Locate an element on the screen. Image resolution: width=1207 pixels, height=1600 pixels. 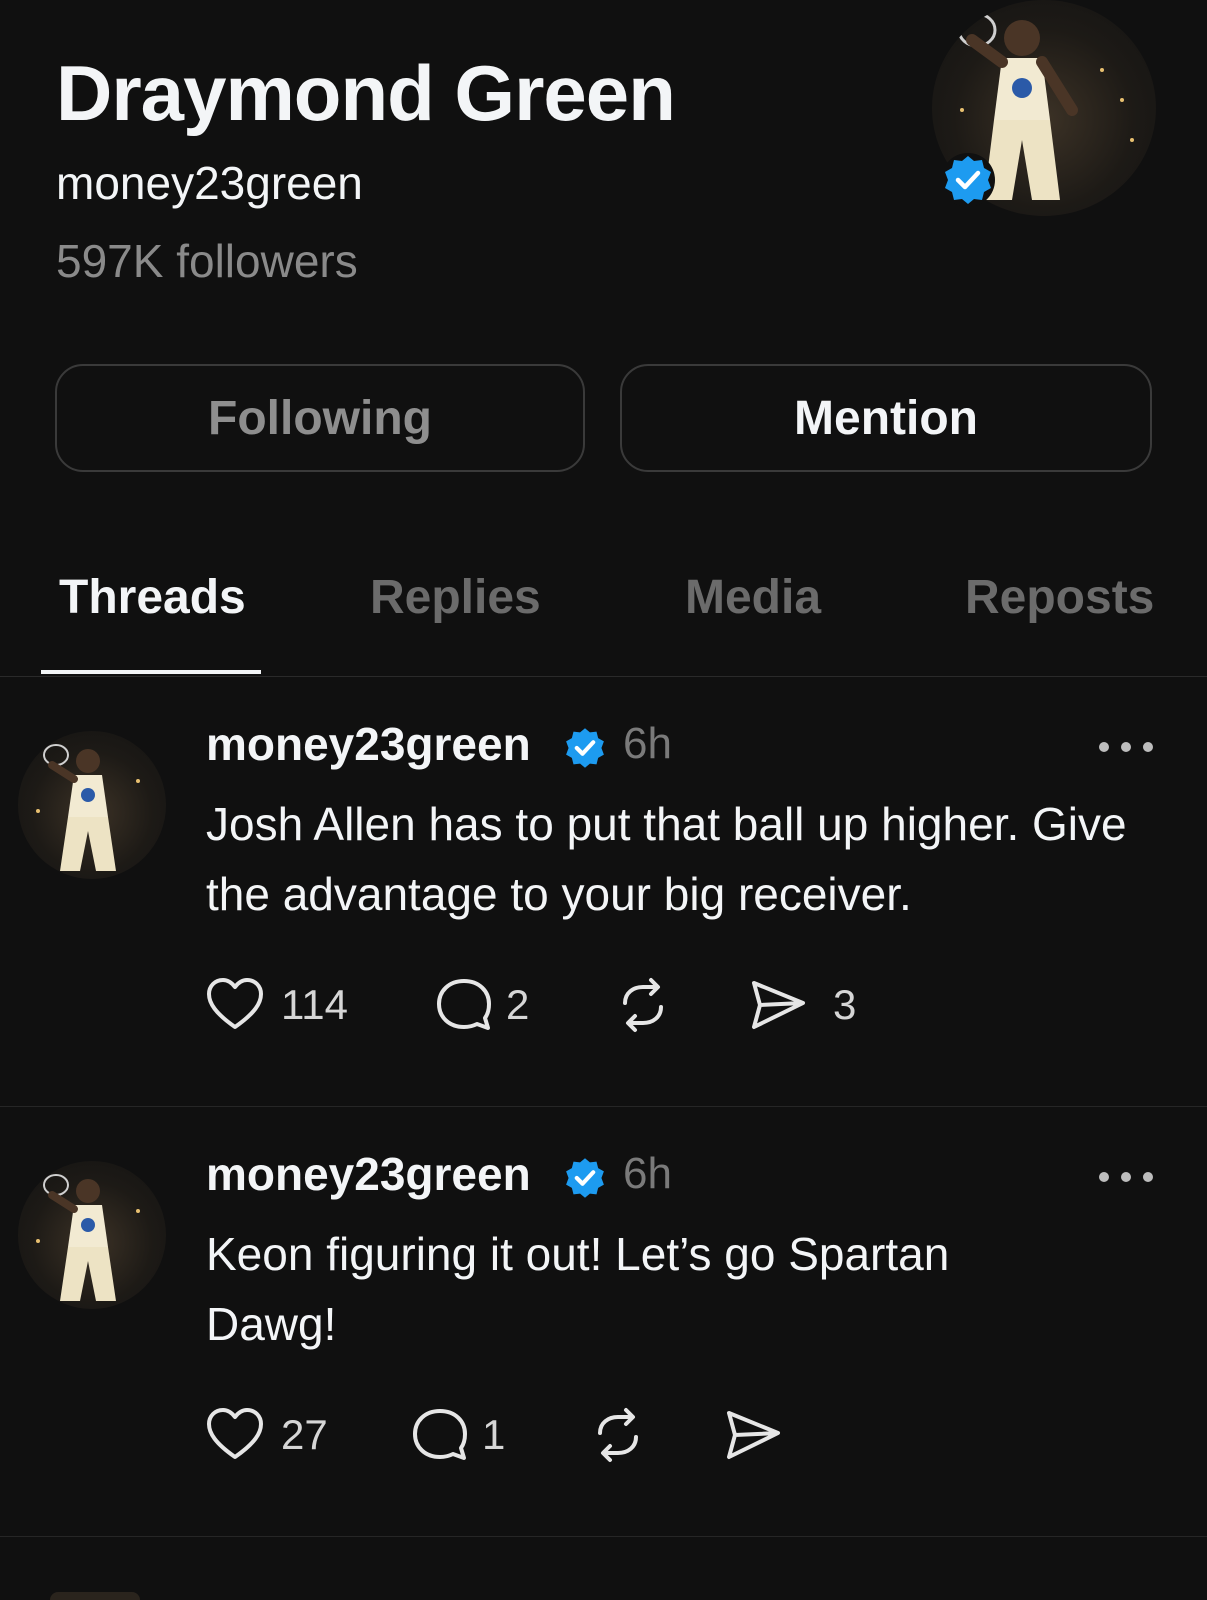
profile-tabs: Threads Replies Media Reposts is located at coordinates (603, 608).